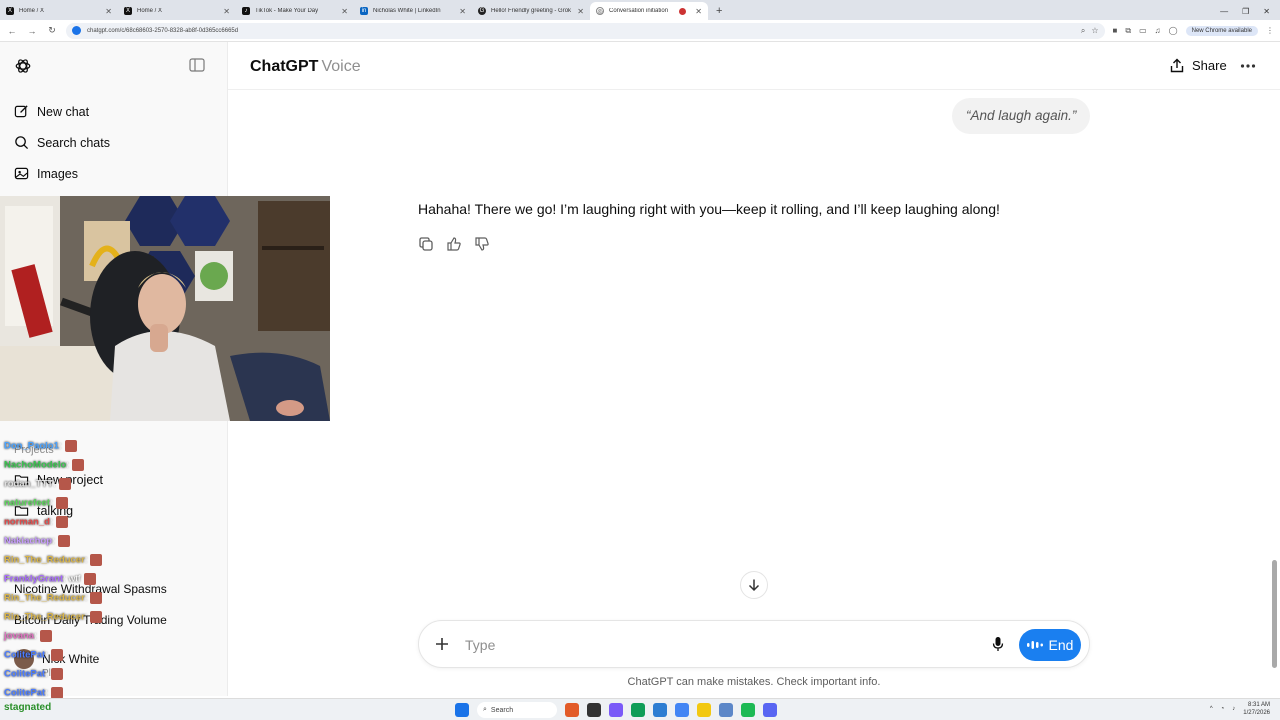 The width and height of the screenshot is (1280, 720). Describe the element at coordinates (53, 617) in the screenshot. I see `chat-line: Rin_The_Reducer:` at that location.